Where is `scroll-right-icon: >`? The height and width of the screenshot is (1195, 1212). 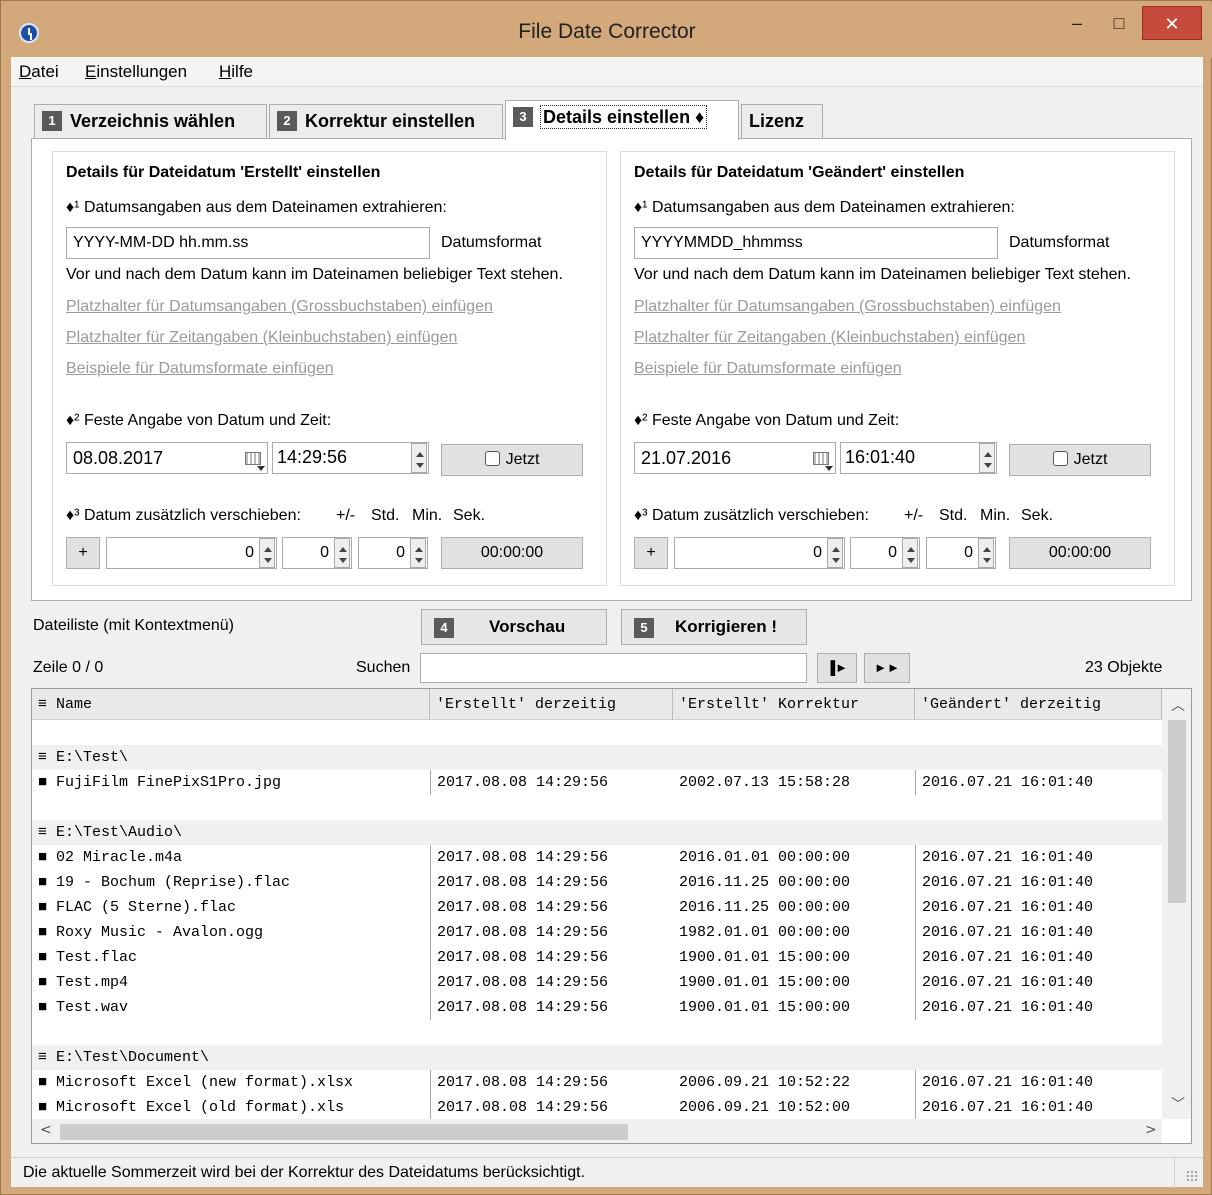 scroll-right-icon: > is located at coordinates (1151, 1130).